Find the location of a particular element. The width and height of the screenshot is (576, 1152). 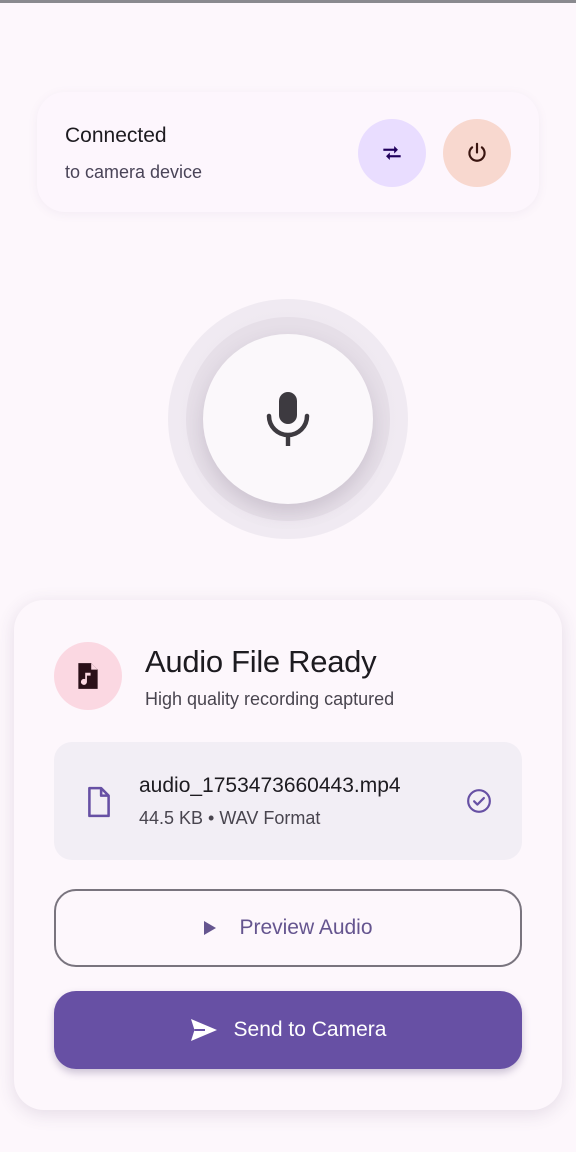

record-button is located at coordinates (288, 419).